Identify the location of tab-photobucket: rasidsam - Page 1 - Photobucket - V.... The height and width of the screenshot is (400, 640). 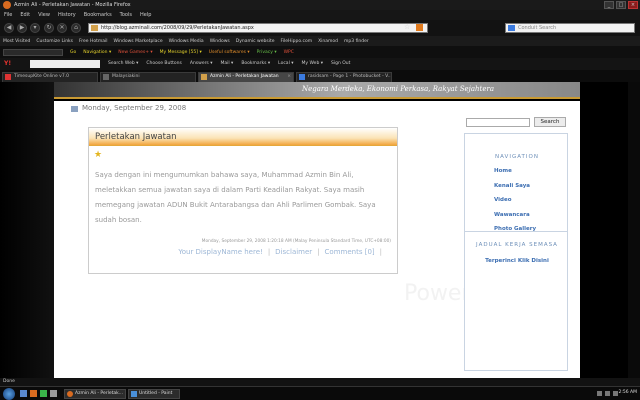
(344, 77).